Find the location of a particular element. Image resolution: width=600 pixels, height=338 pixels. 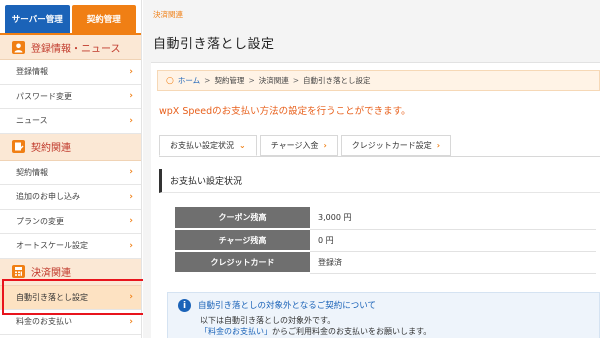

sidebar-top-tabs: サーバー管理 契約管理 is located at coordinates (70, 16).